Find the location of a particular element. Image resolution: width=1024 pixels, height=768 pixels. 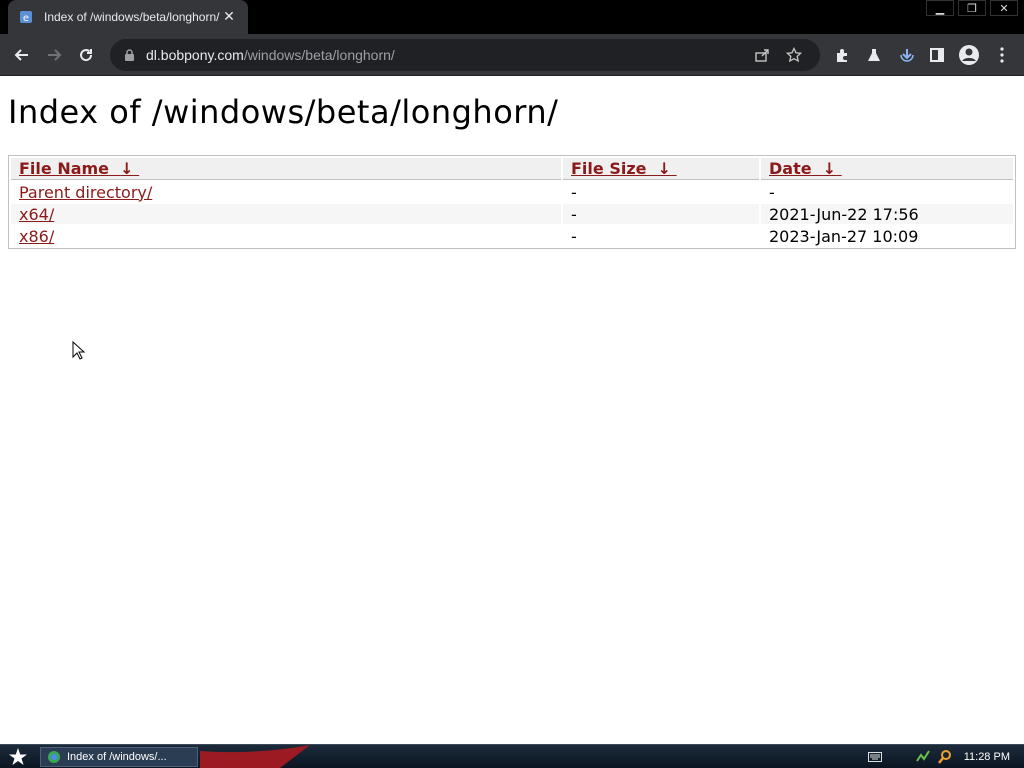

x86-folder-link: x86/ is located at coordinates (36, 236).